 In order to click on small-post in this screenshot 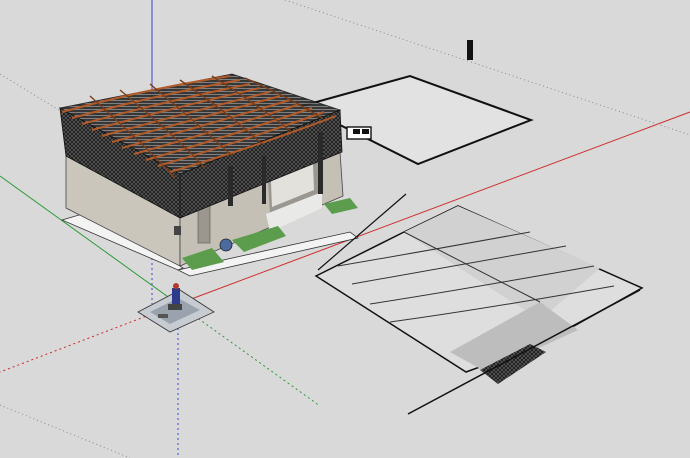, I will do `click(470, 50)`.